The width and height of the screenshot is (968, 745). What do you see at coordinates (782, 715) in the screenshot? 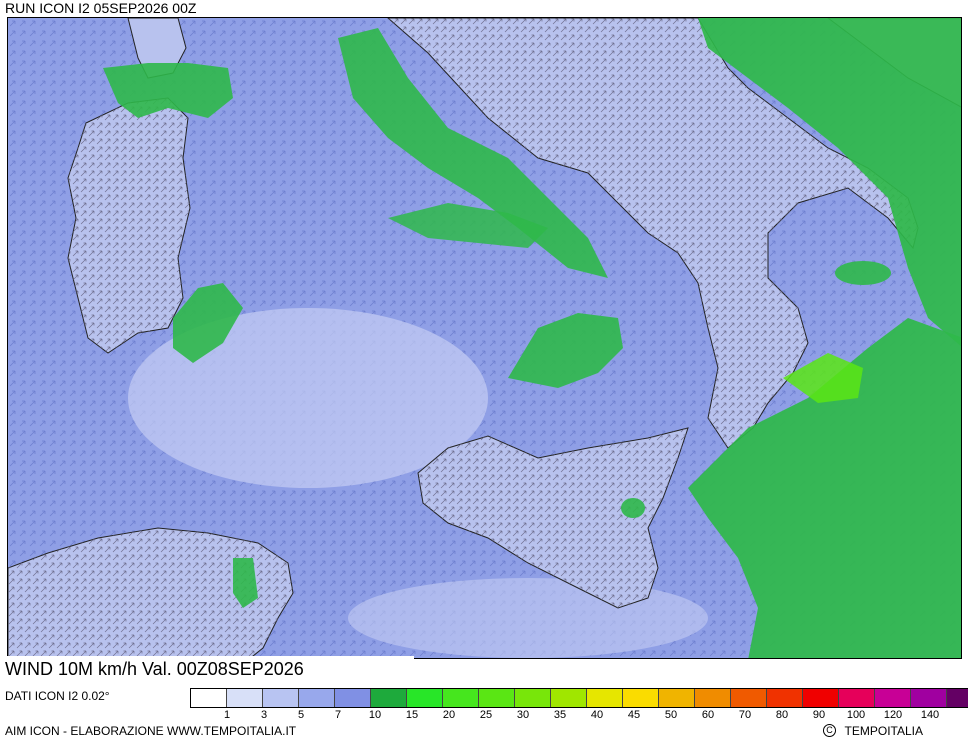
I see `legend-tick-label: 80` at bounding box center [782, 715].